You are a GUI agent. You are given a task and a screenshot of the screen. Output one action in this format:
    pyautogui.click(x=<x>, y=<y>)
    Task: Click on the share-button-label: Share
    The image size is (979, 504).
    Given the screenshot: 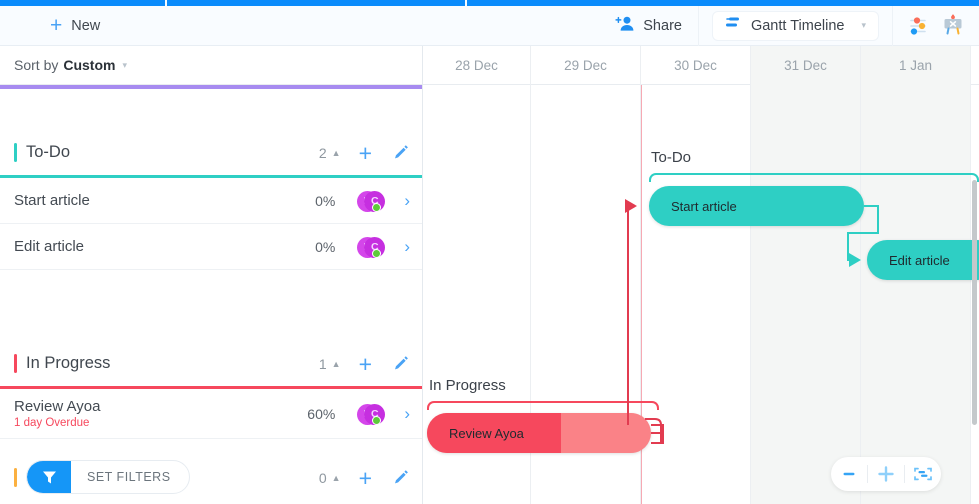 What is the action you would take?
    pyautogui.click(x=662, y=25)
    